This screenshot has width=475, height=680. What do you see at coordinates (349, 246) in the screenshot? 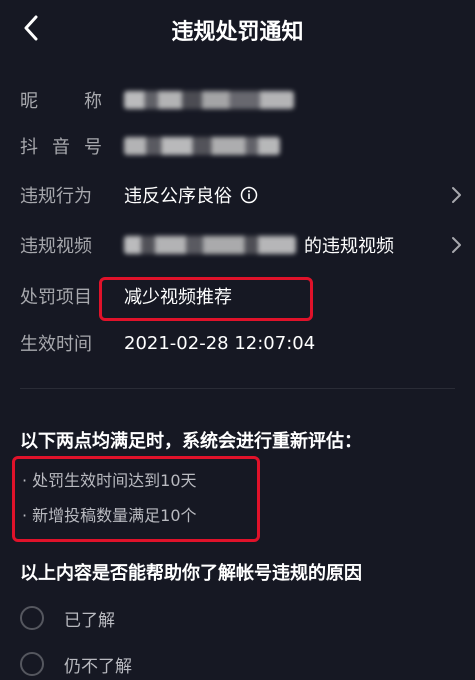
I see `video-suffix: 的违规视频` at bounding box center [349, 246].